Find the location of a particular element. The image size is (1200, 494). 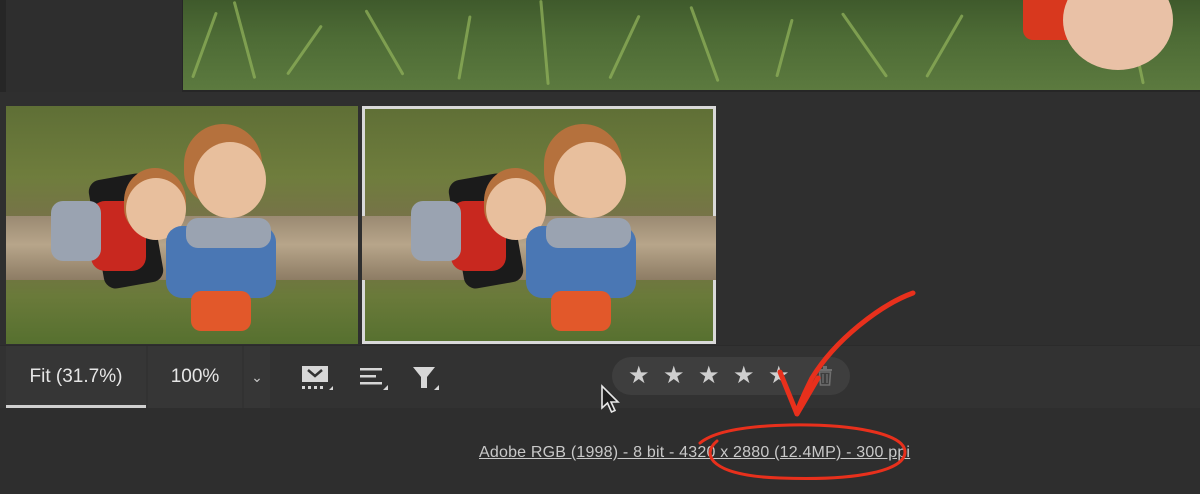

chevron-down-icon: ⌄ is located at coordinates (257, 377).